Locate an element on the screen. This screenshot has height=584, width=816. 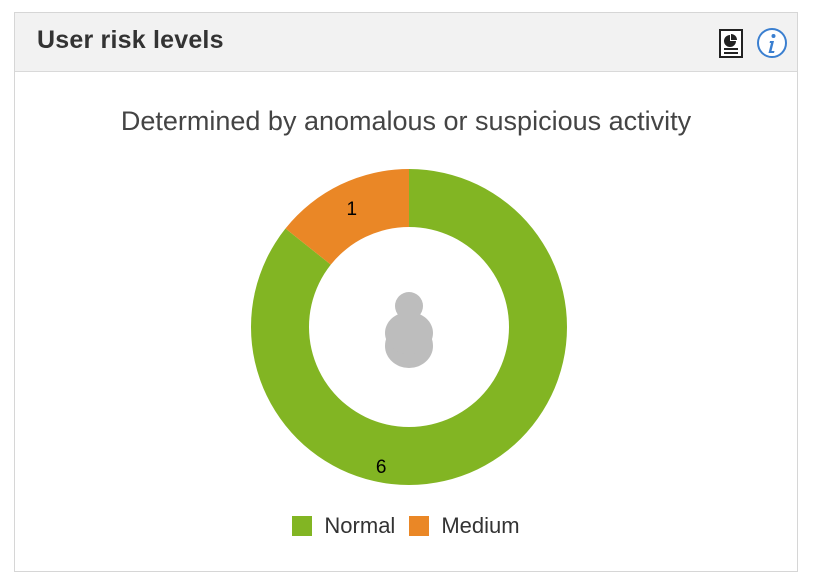
slice-label-normal: 6 is located at coordinates (381, 467).